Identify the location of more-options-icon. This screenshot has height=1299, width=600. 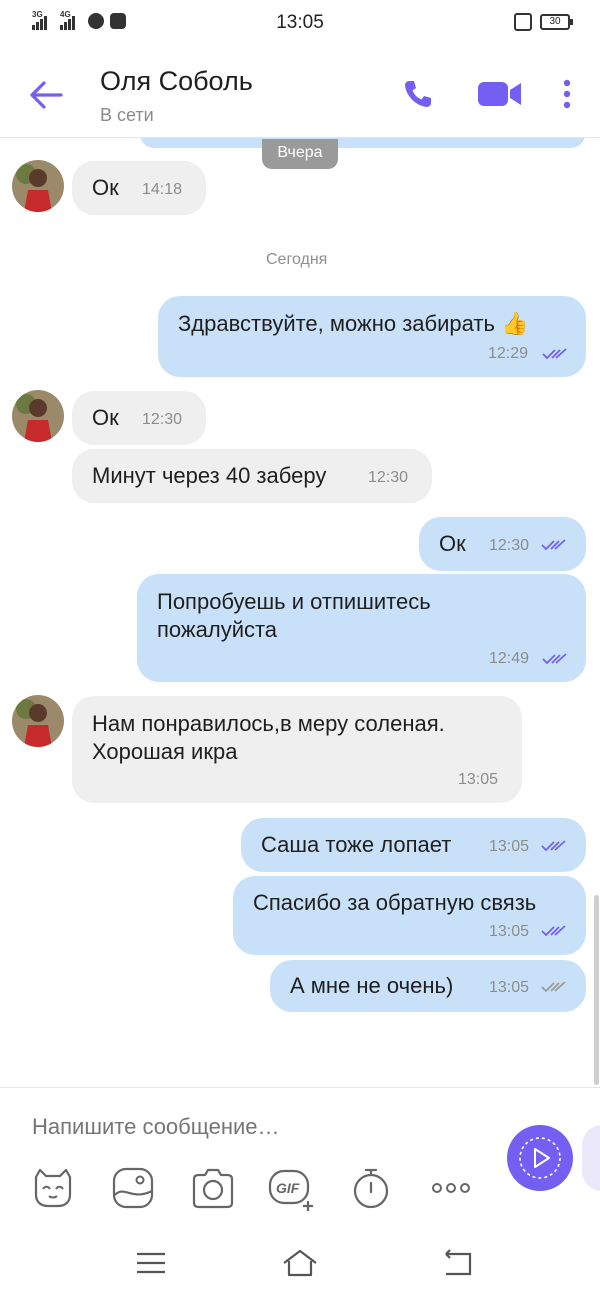
(567, 94).